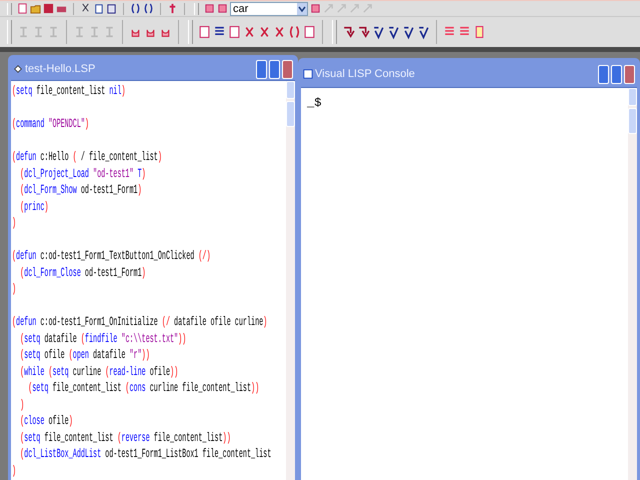  I want to click on code-line: (dcl_Project_Load "od-test1" T), so click(82, 174).